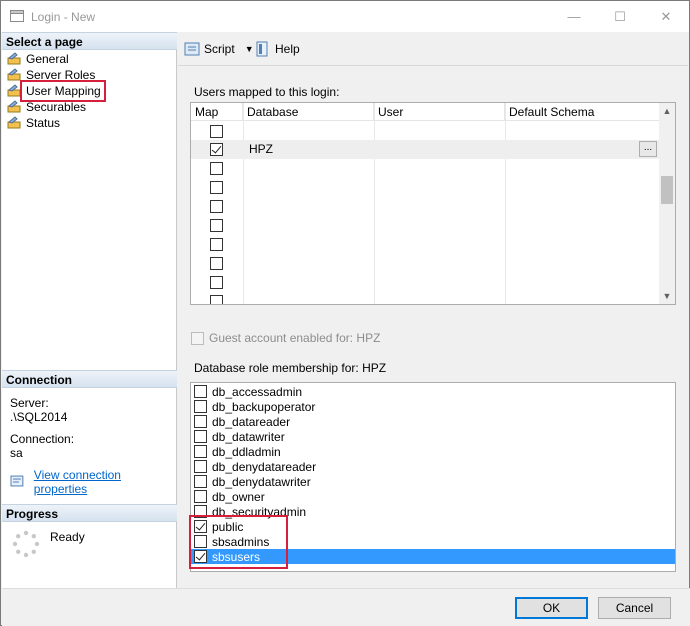 The height and width of the screenshot is (626, 690). What do you see at coordinates (192, 49) in the screenshot?
I see `script-icon` at bounding box center [192, 49].